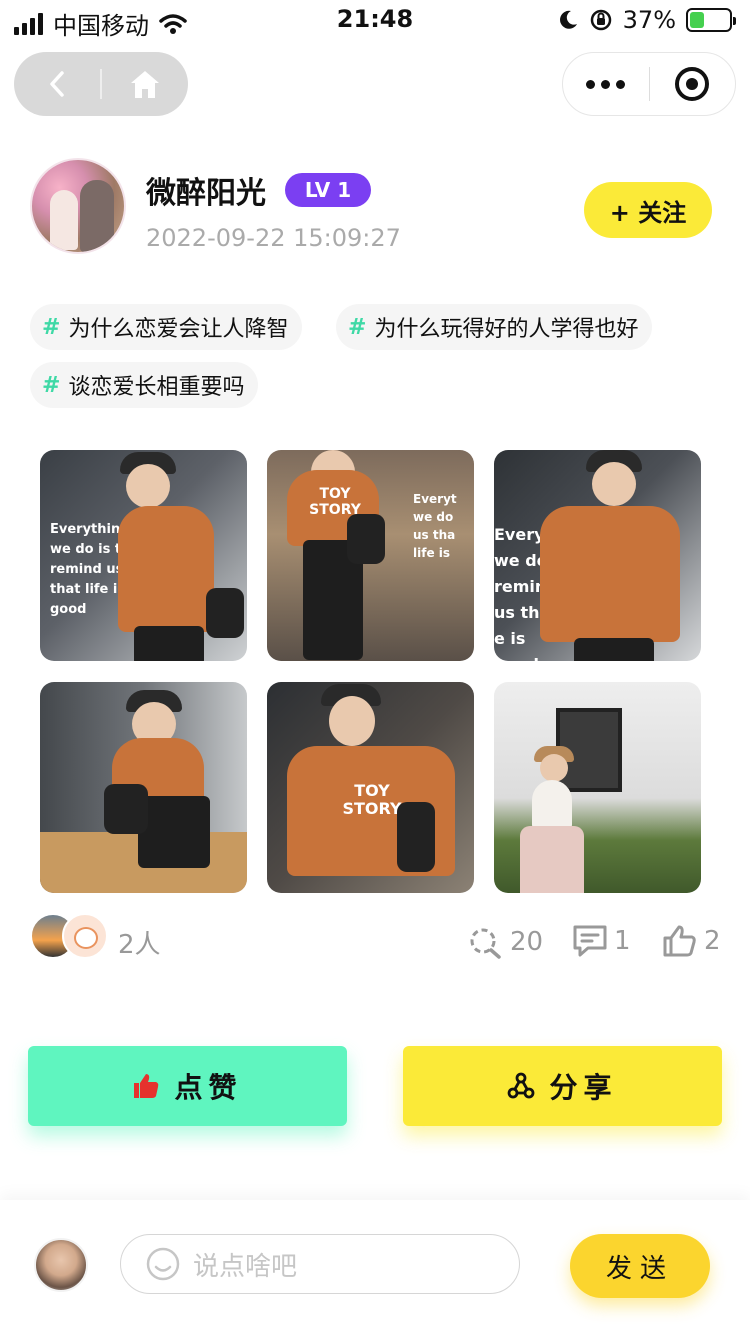  I want to click on status-right: 37%, so click(646, 20).